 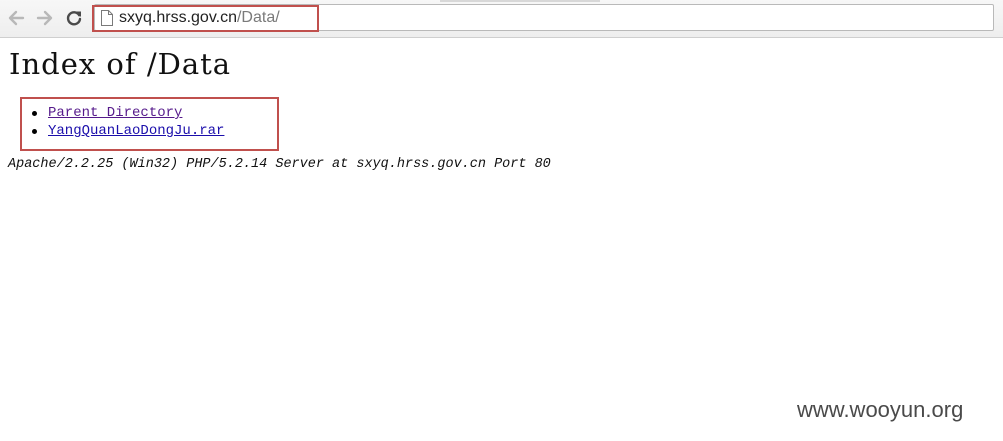 I want to click on reload-icon, so click(x=74, y=18).